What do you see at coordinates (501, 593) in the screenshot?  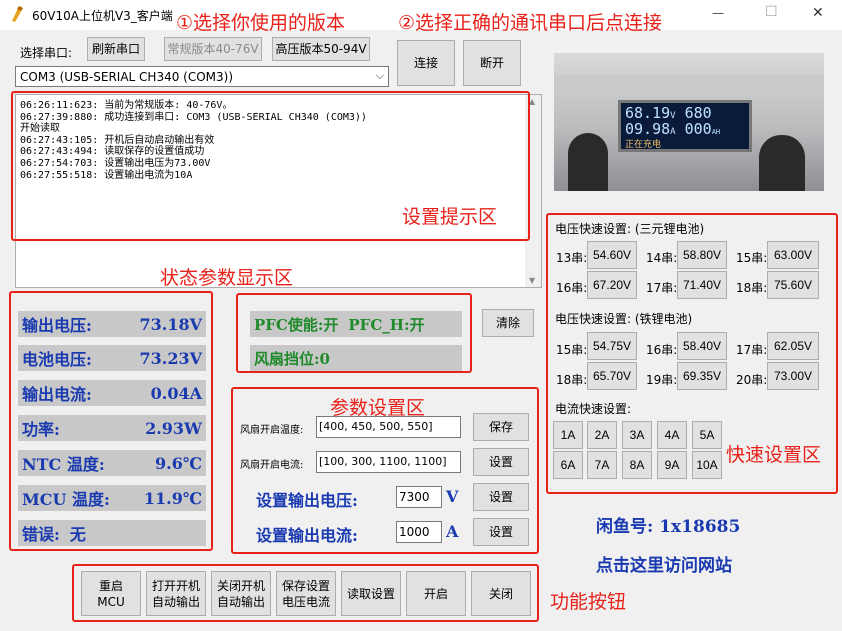 I see `turn-off-button: 关闭` at bounding box center [501, 593].